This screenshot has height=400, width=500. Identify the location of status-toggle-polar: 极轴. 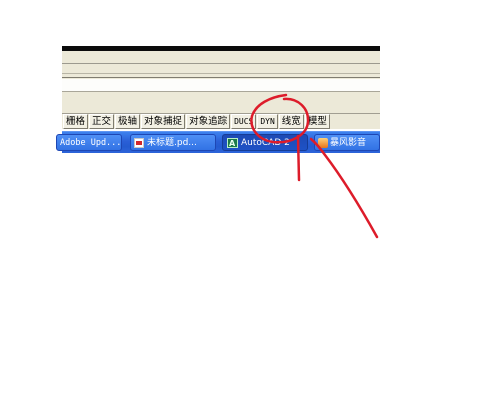
(128, 121).